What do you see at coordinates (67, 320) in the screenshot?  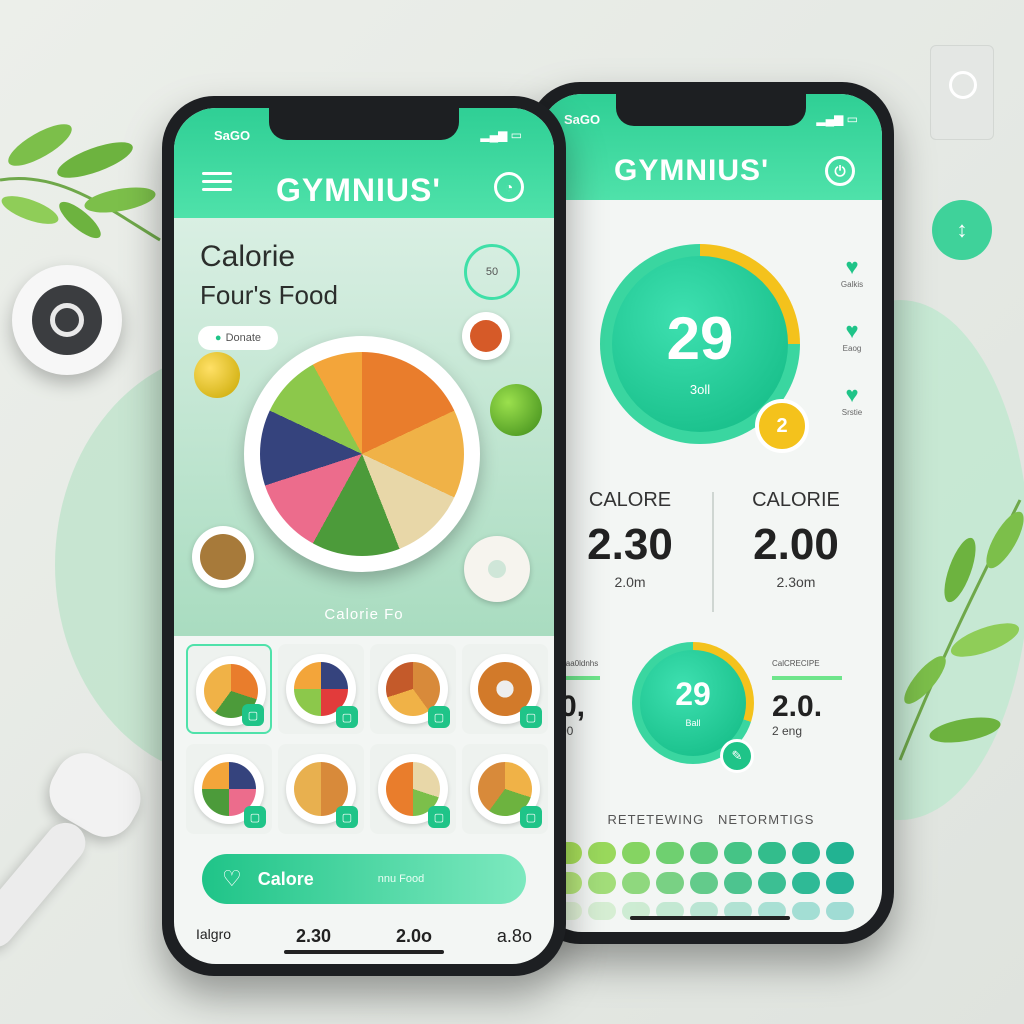 I see `smart-device-icon` at bounding box center [67, 320].